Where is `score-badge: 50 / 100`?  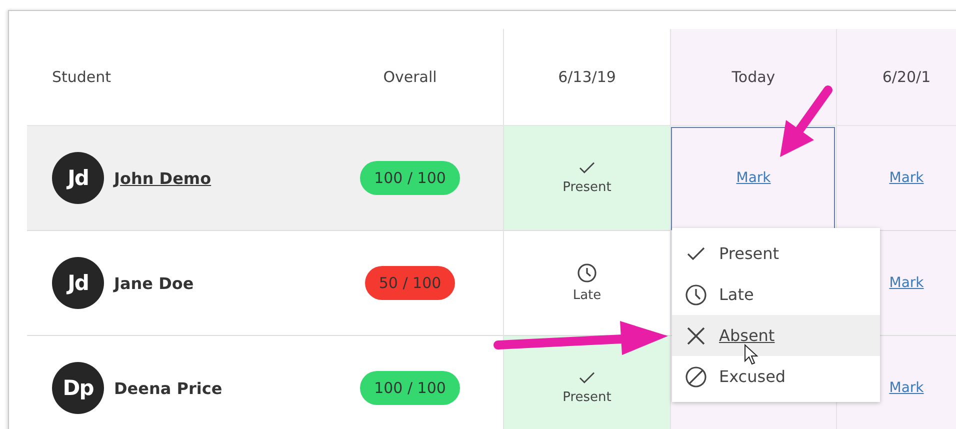 score-badge: 50 / 100 is located at coordinates (410, 283).